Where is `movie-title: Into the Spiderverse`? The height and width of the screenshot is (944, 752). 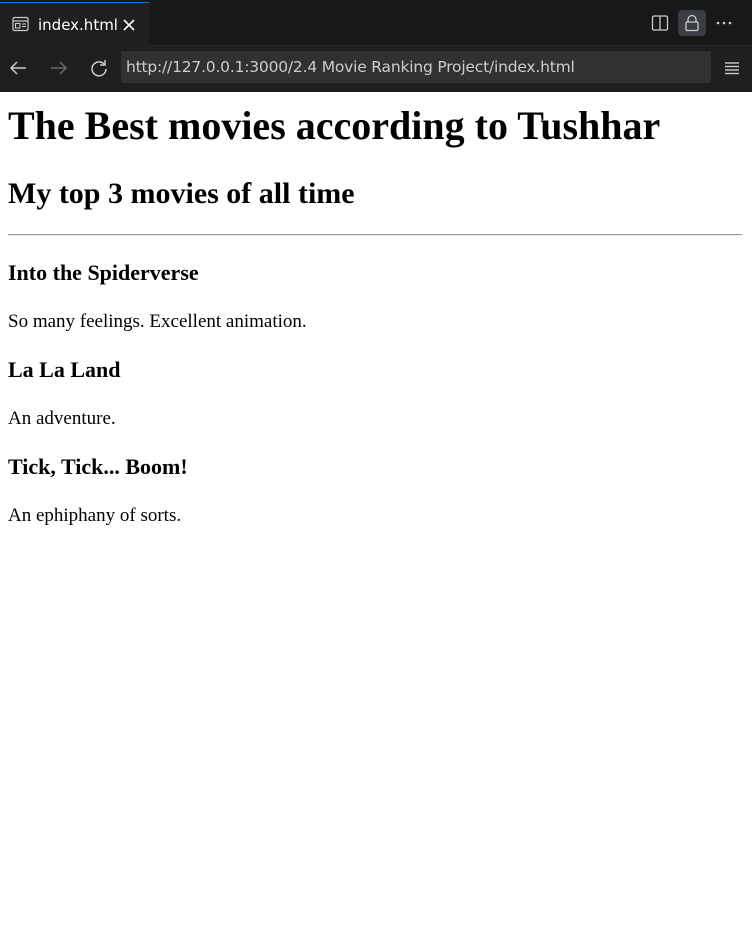
movie-title: Into the Spiderverse is located at coordinates (103, 272).